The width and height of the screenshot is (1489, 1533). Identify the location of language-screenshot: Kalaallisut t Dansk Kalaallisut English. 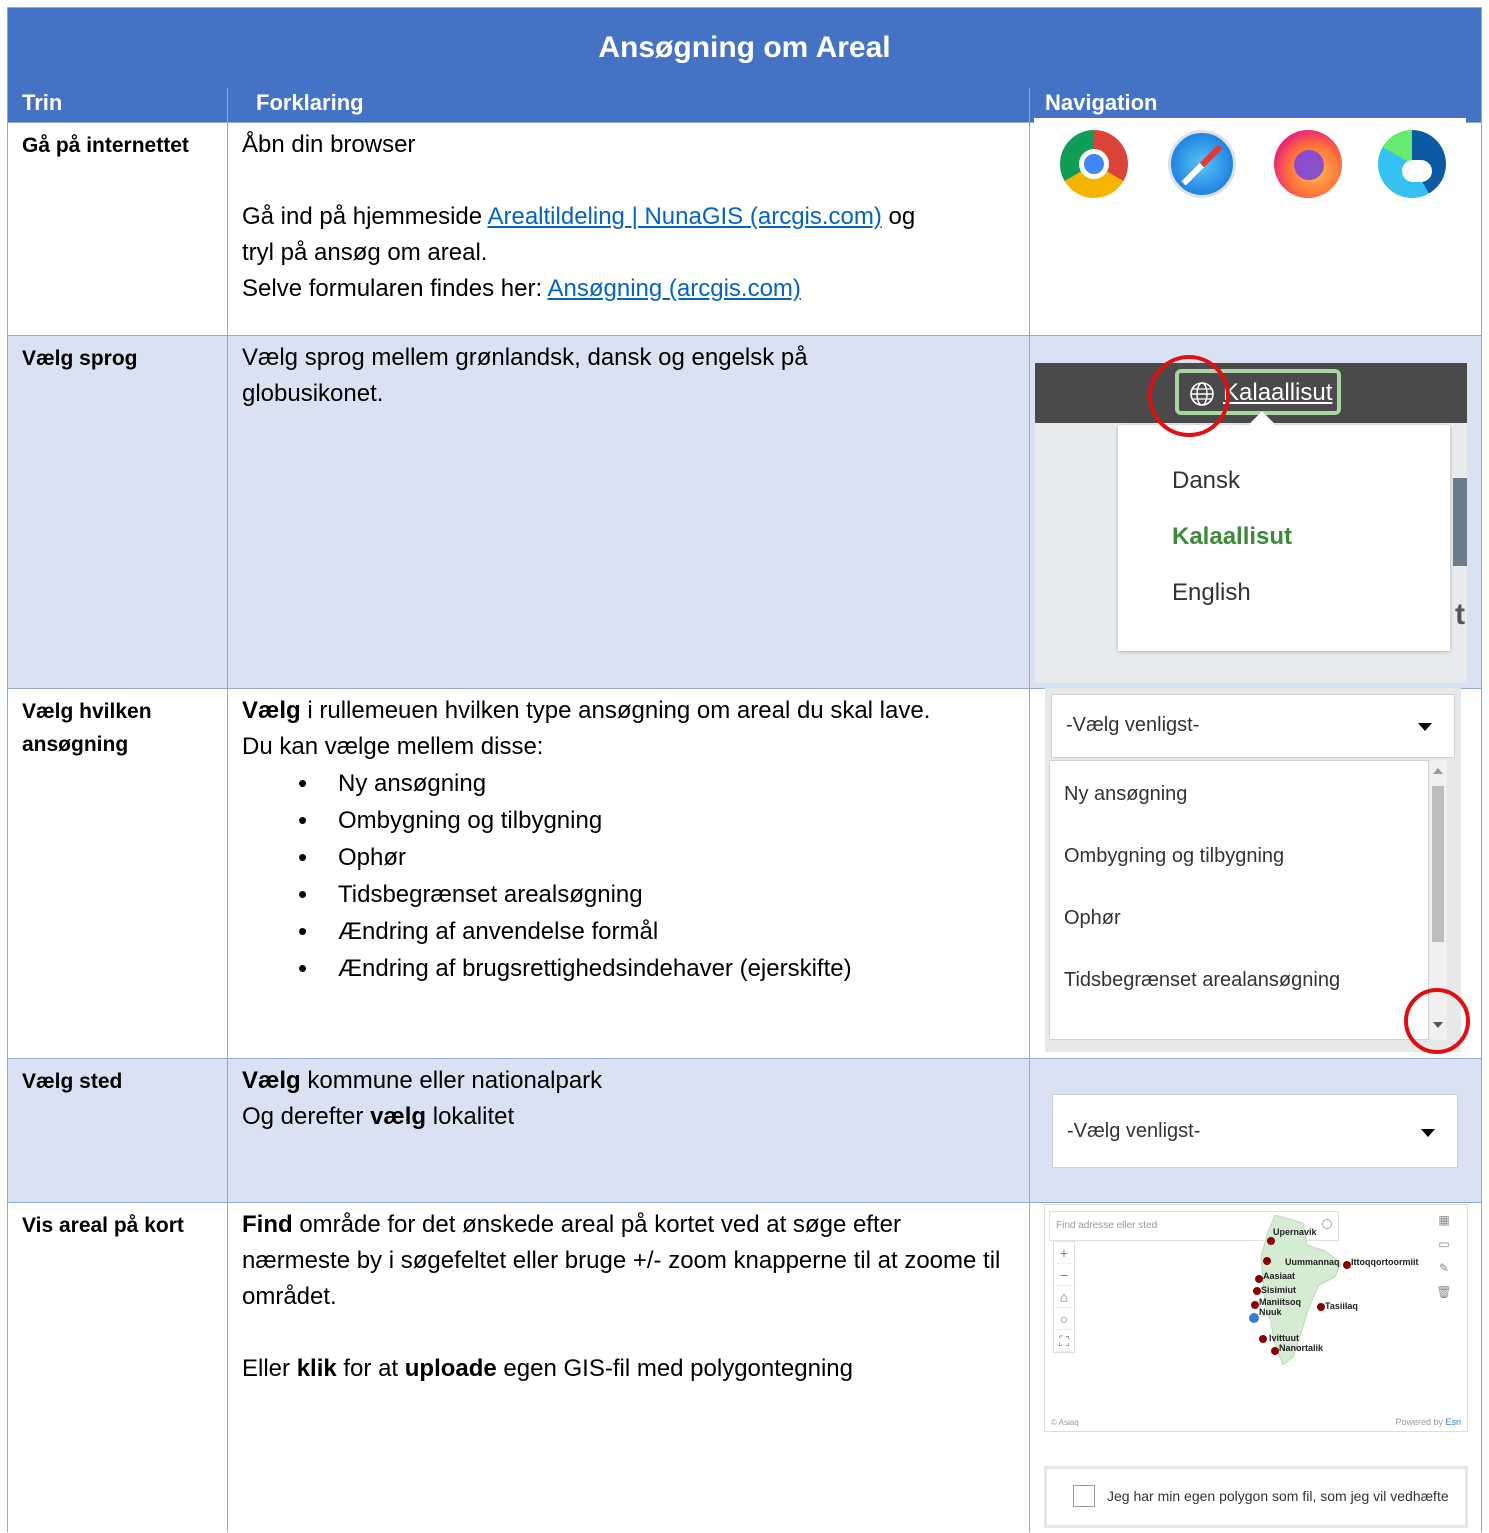
(1251, 523).